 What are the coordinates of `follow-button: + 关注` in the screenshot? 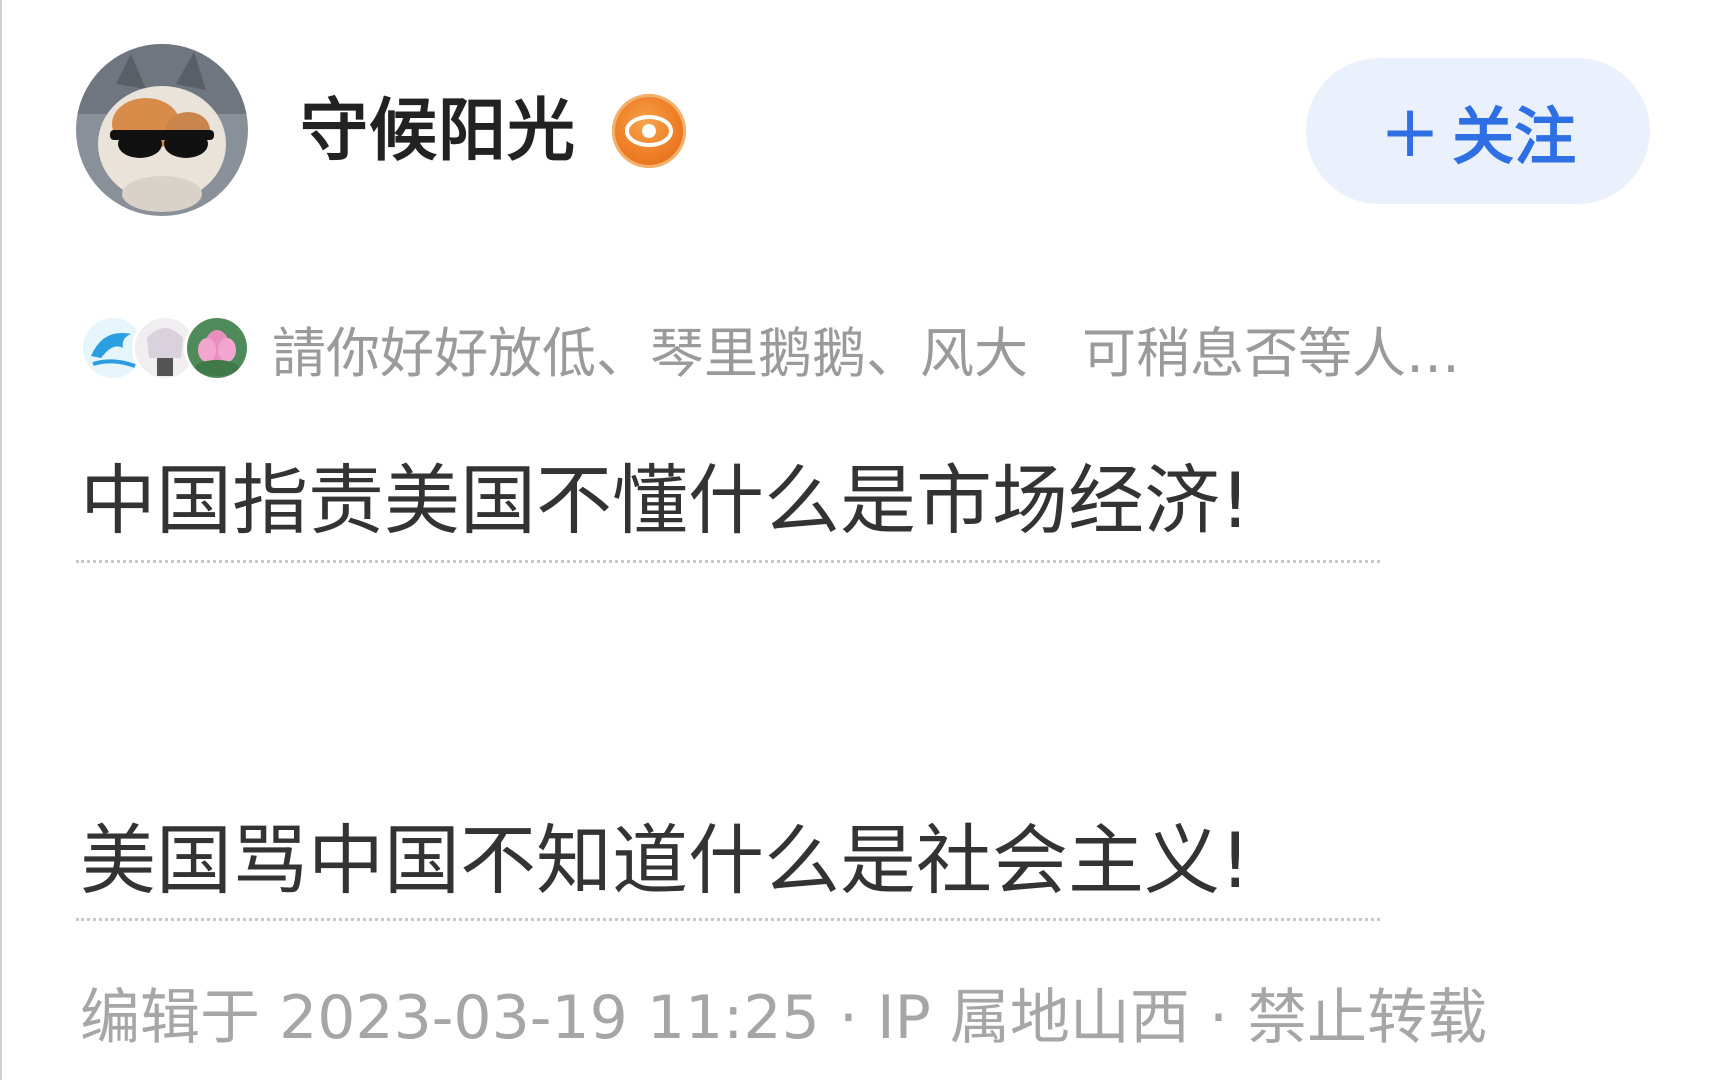 It's located at (1478, 131).